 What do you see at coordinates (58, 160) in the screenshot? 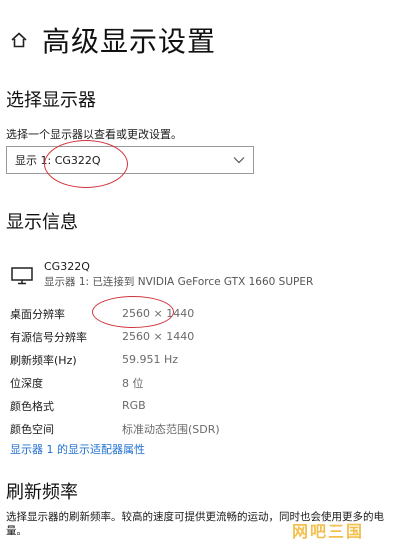
I see `display-select-value: 显示 1: CG322Q` at bounding box center [58, 160].